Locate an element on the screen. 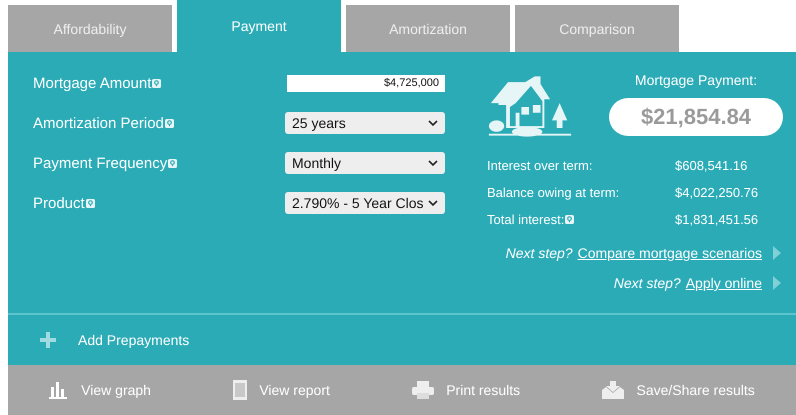 This screenshot has width=796, height=415. field-label: Product is located at coordinates (59, 203).